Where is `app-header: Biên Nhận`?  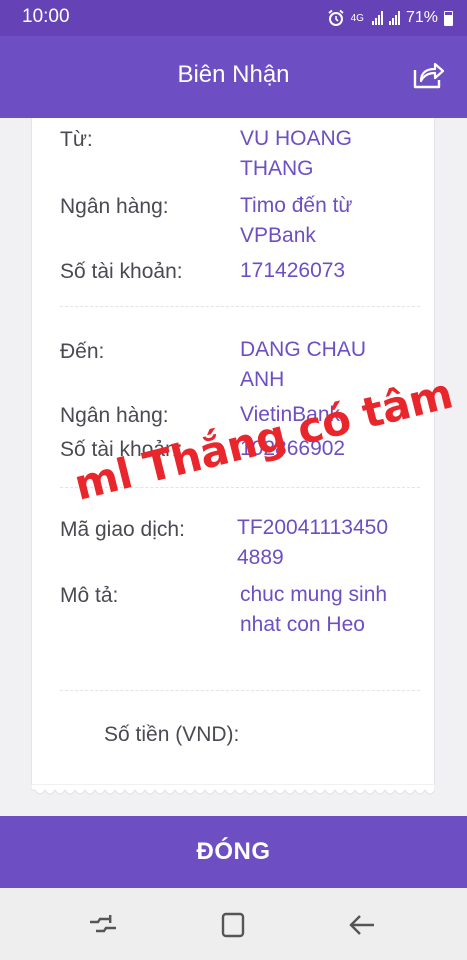 app-header: Biên Nhận is located at coordinates (233, 77).